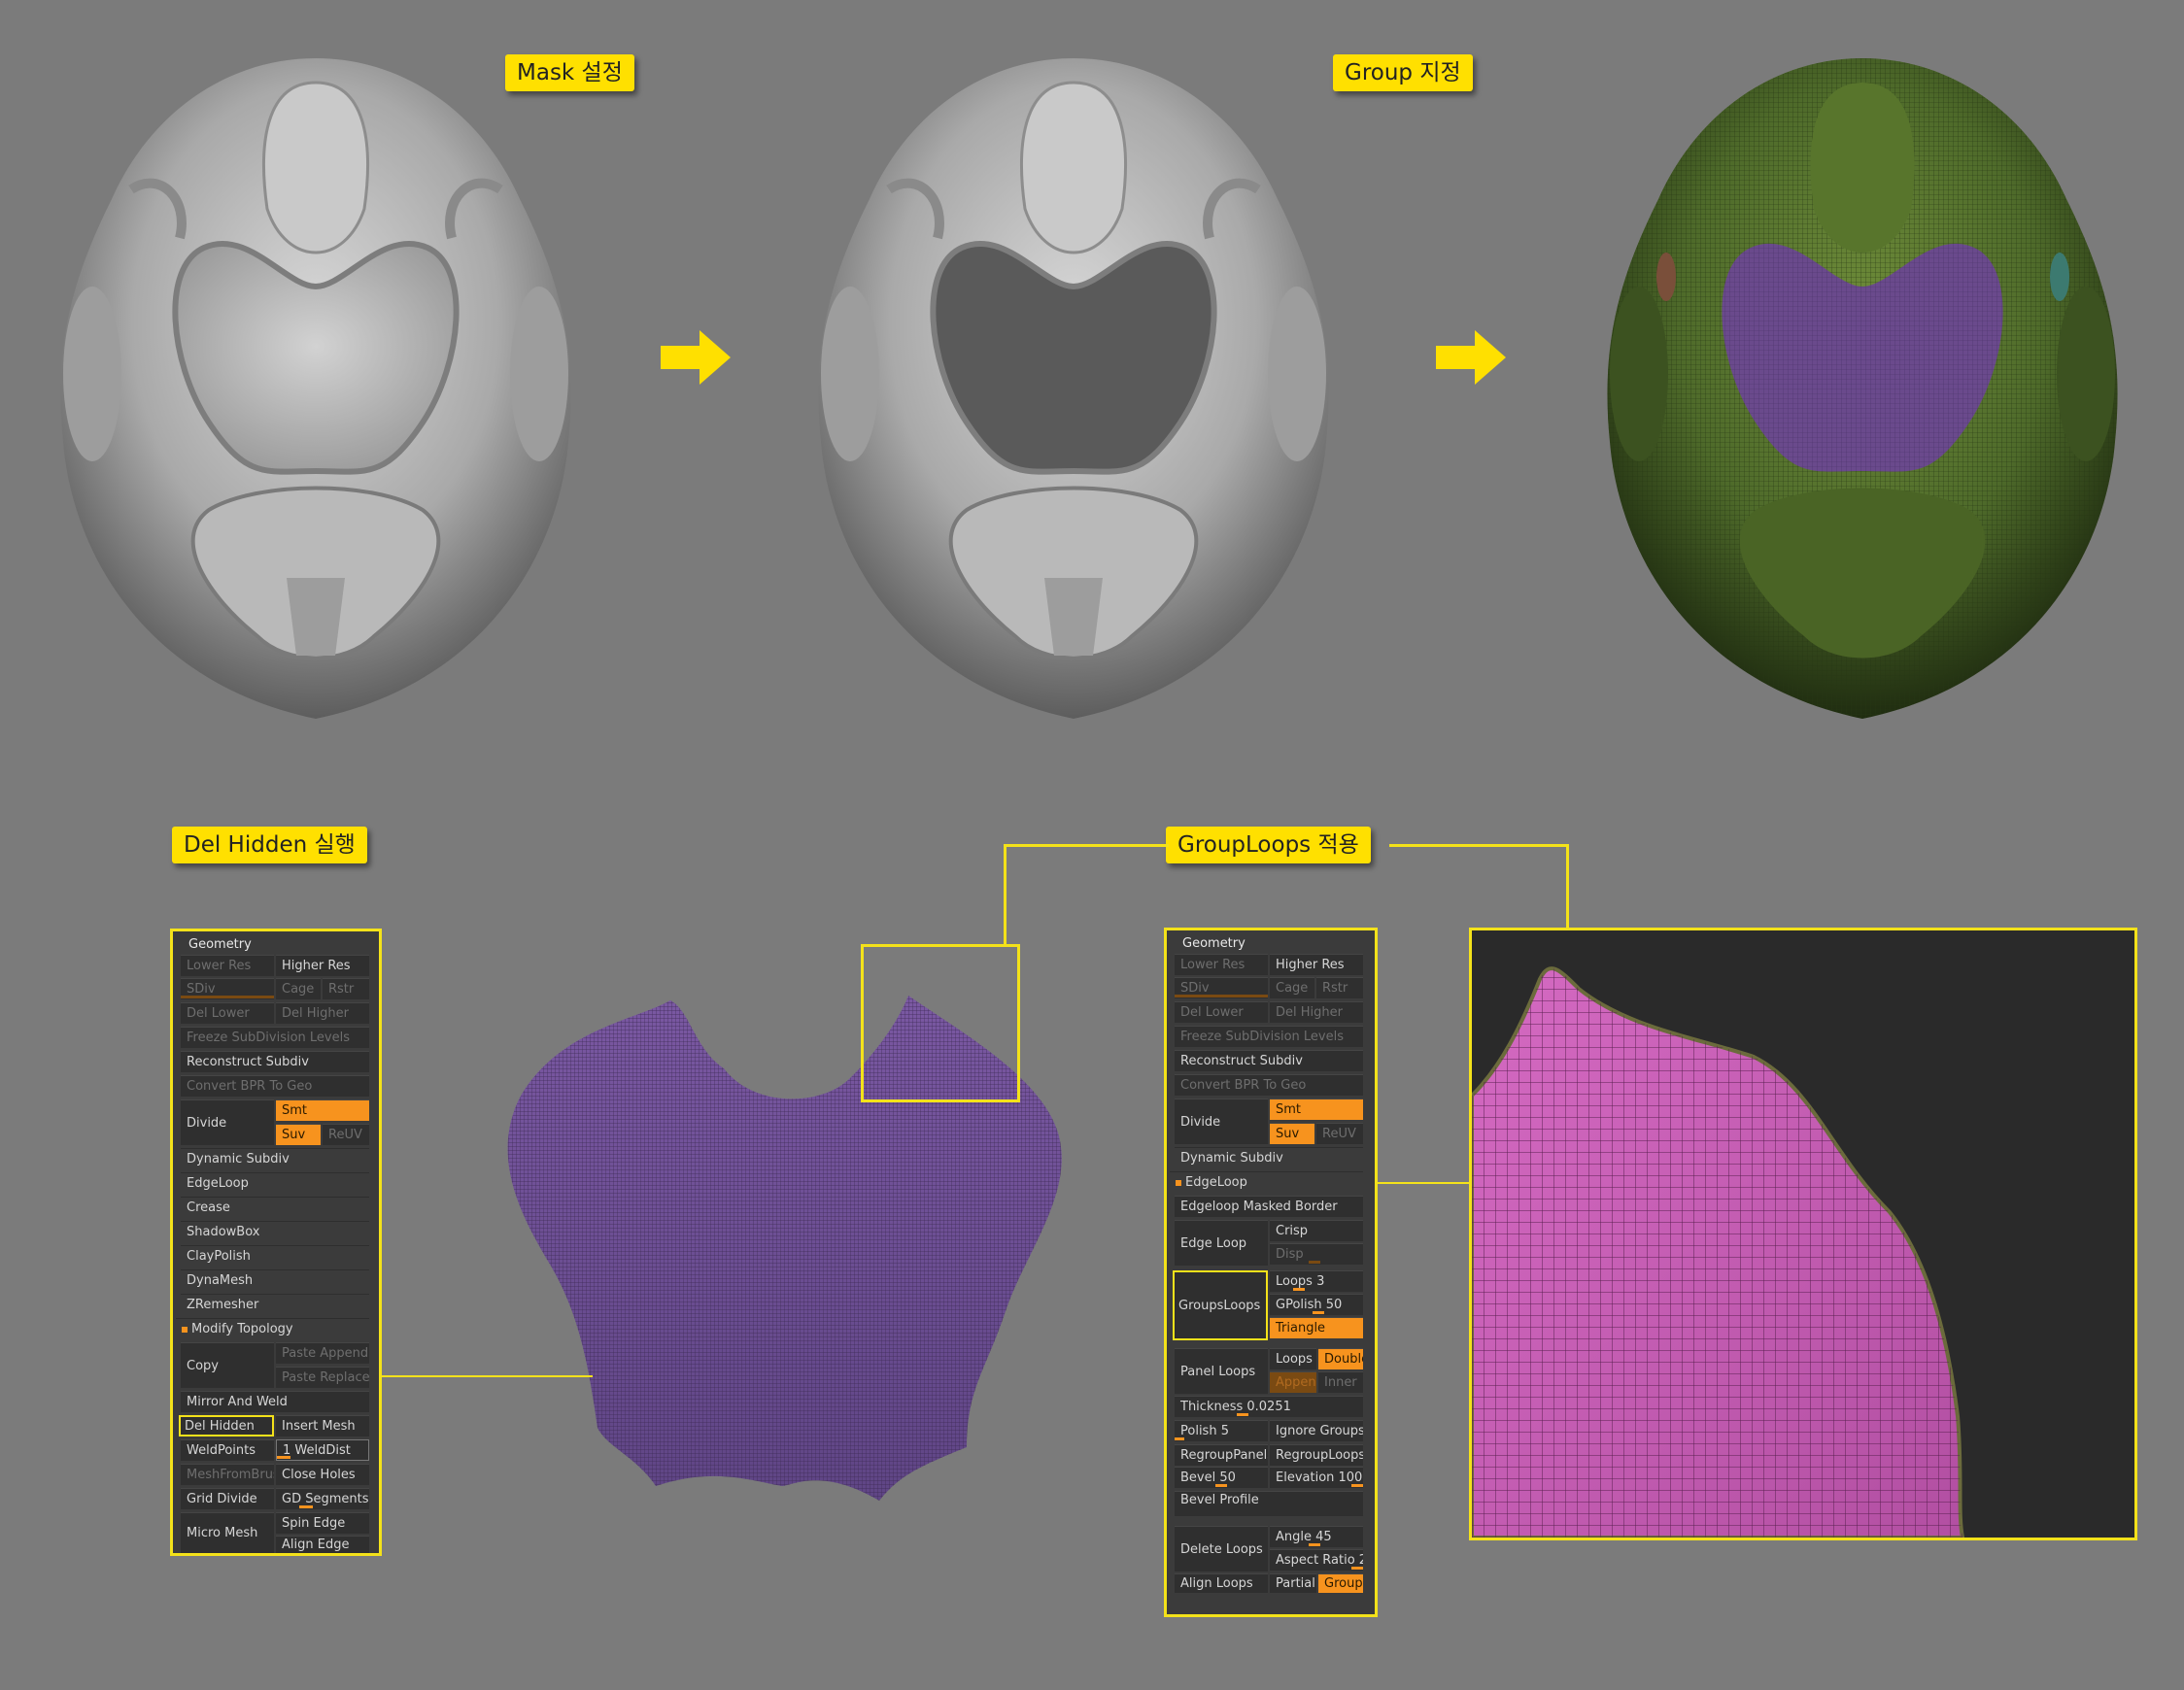 The width and height of the screenshot is (2184, 1690). What do you see at coordinates (1221, 1583) in the screenshot?
I see `align-loops-button: Align Loops` at bounding box center [1221, 1583].